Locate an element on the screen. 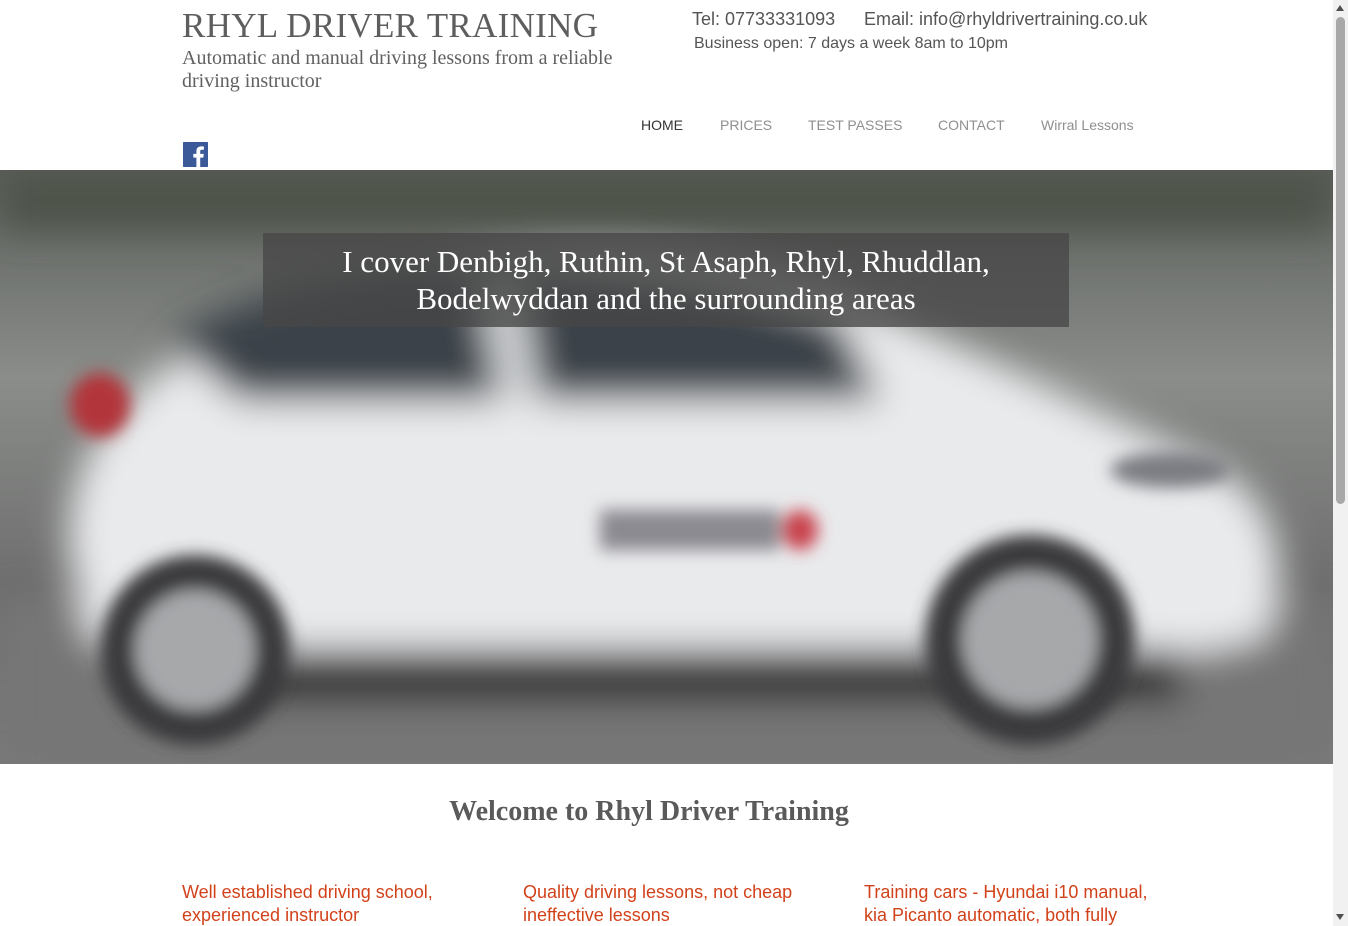 This screenshot has height=926, width=1348. nav-item-prices: PRICES is located at coordinates (746, 125).